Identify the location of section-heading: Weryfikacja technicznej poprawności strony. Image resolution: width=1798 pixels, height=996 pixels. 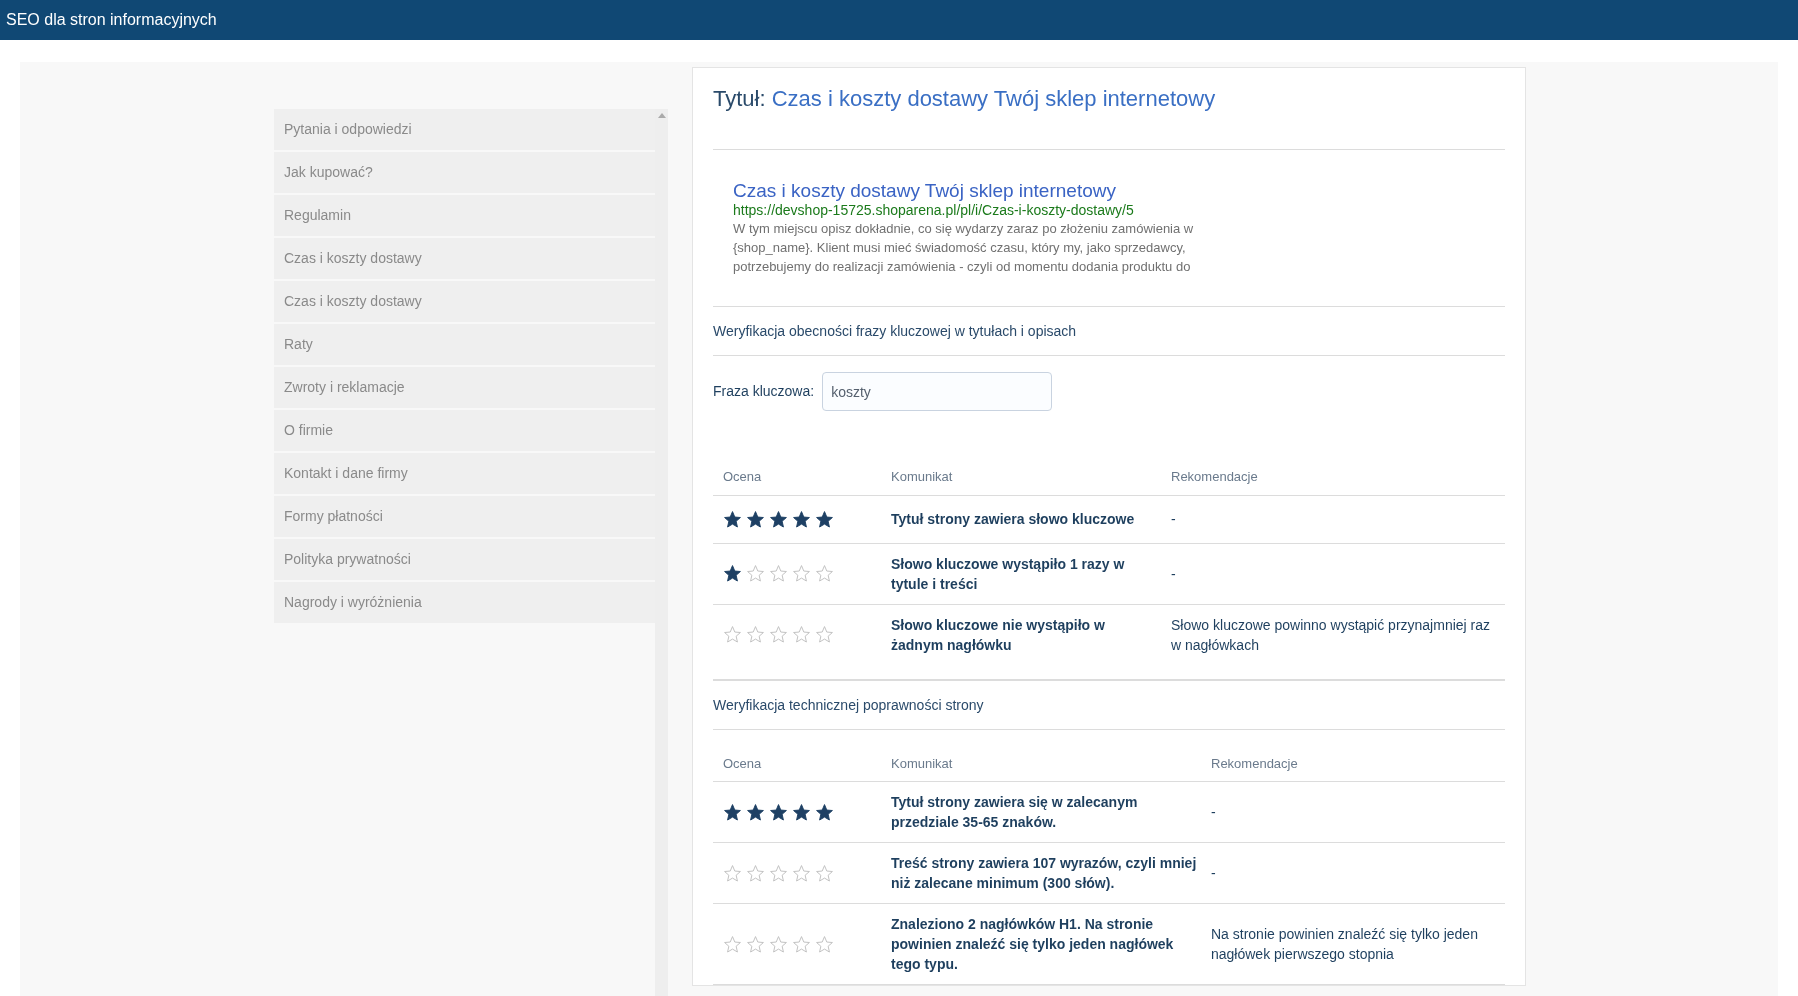
(848, 704).